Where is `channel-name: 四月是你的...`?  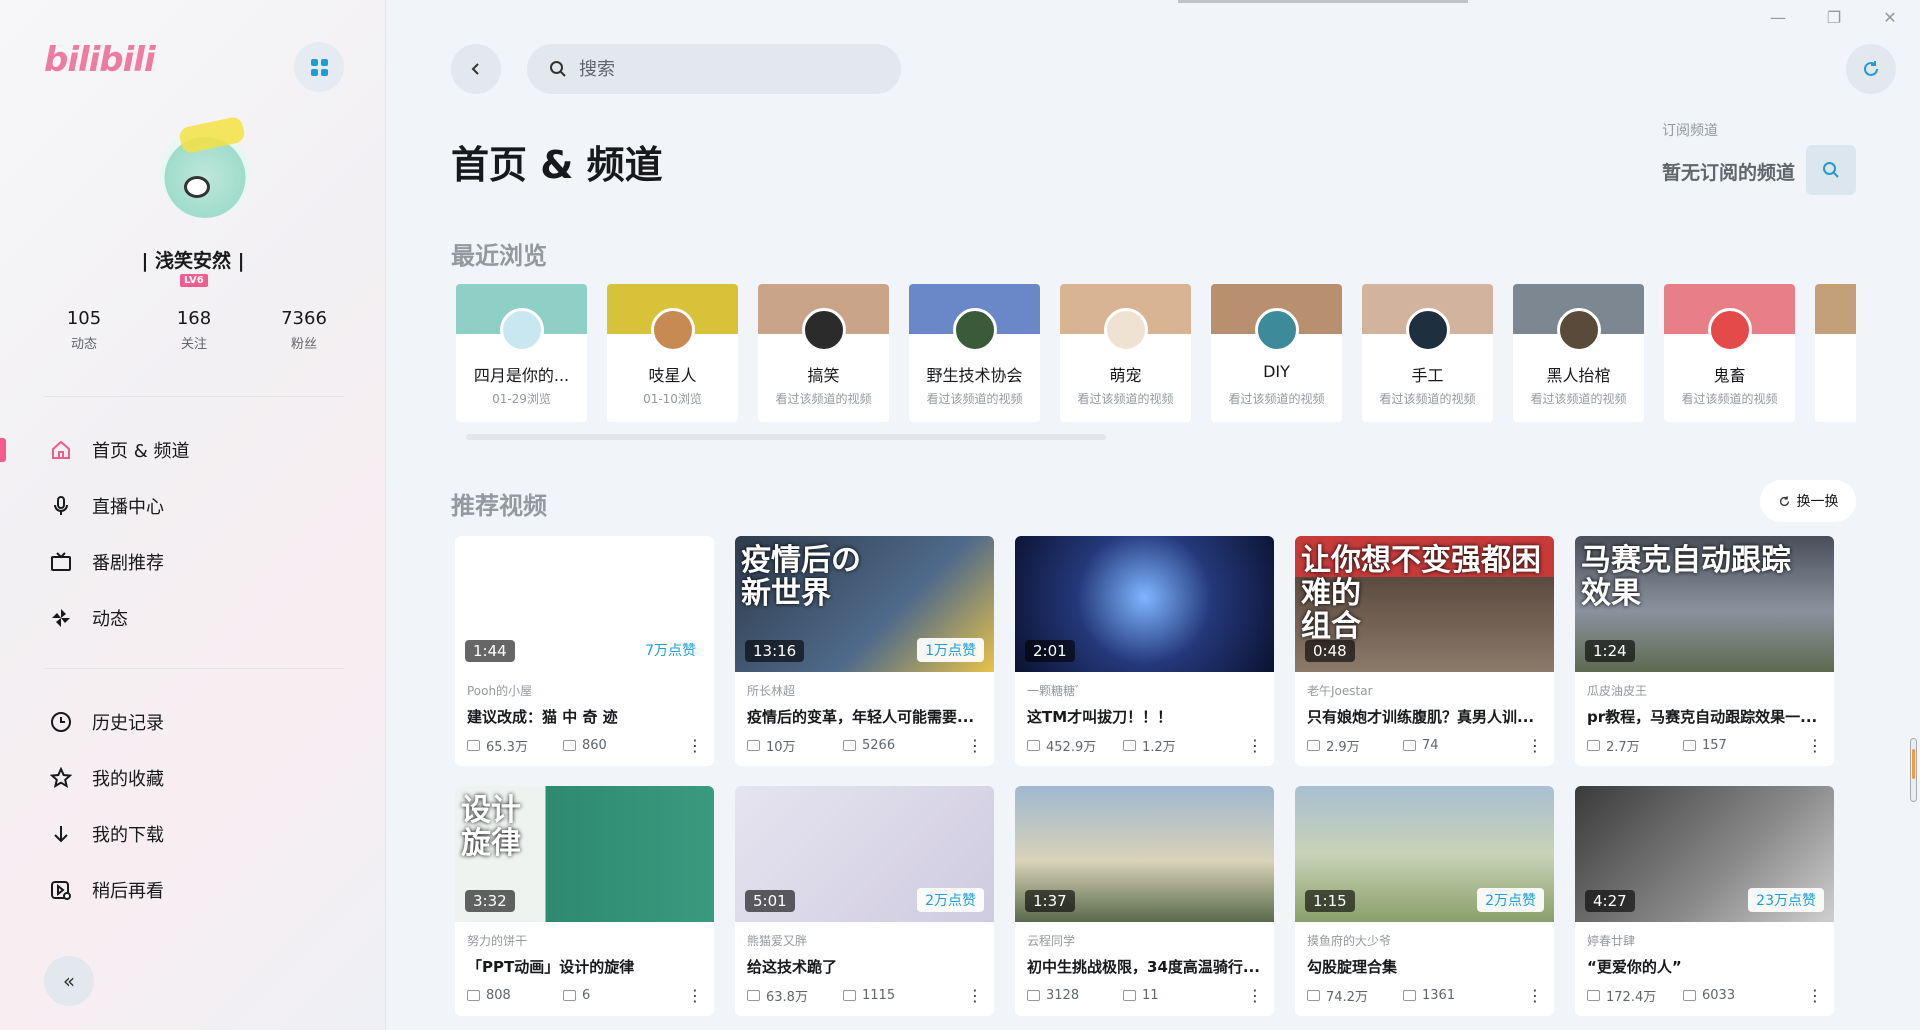
channel-name: 四月是你的... is located at coordinates (521, 375).